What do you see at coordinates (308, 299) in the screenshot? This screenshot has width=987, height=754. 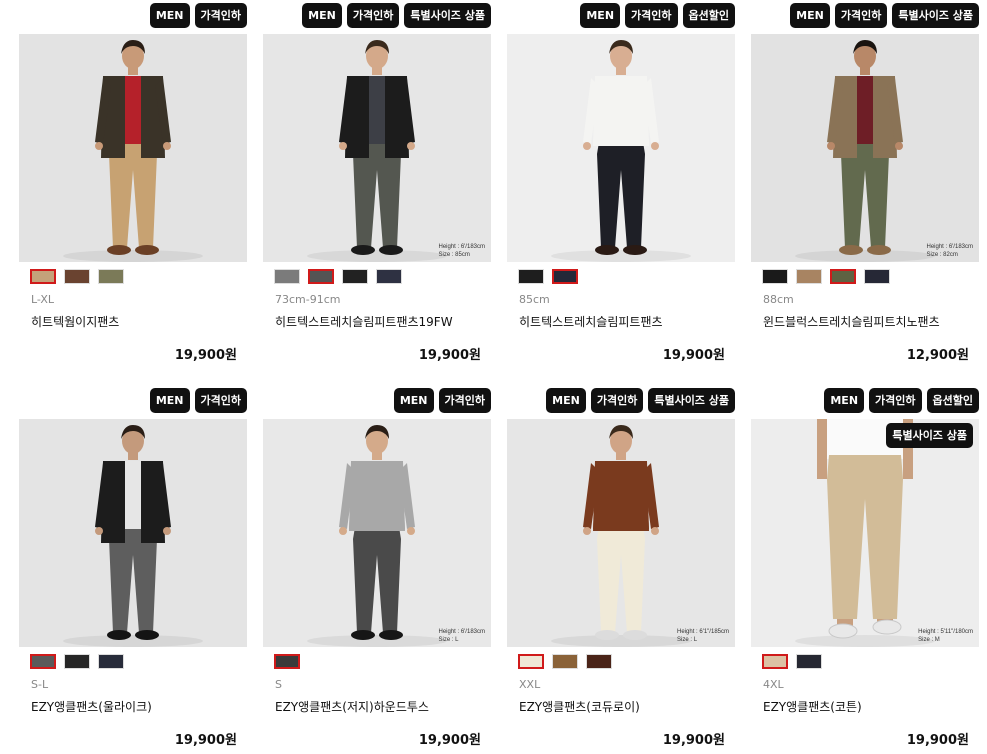 I see `size-range: 73cm-91cm` at bounding box center [308, 299].